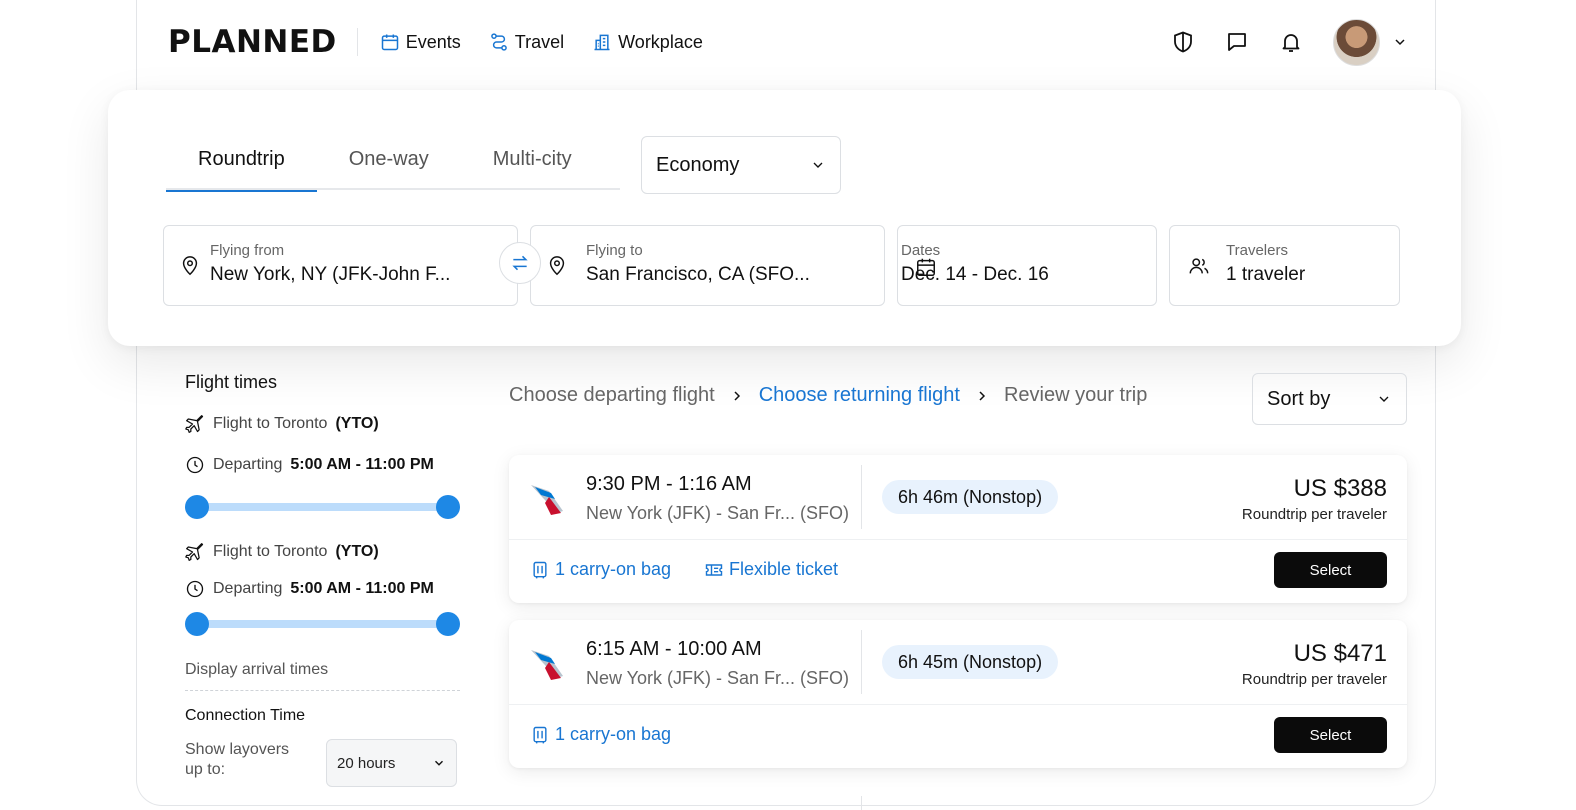  I want to click on cabin-class-select: Economy, so click(741, 165).